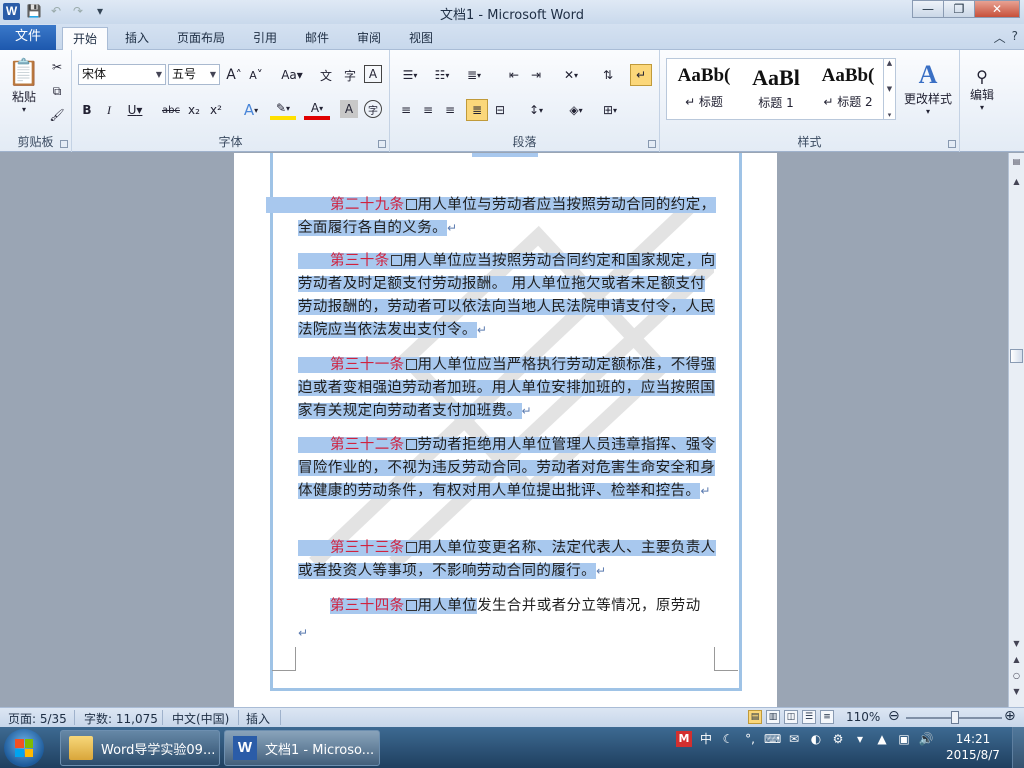 Image resolution: width=1024 pixels, height=768 pixels. I want to click on tab-insert: 插入, so click(137, 38).